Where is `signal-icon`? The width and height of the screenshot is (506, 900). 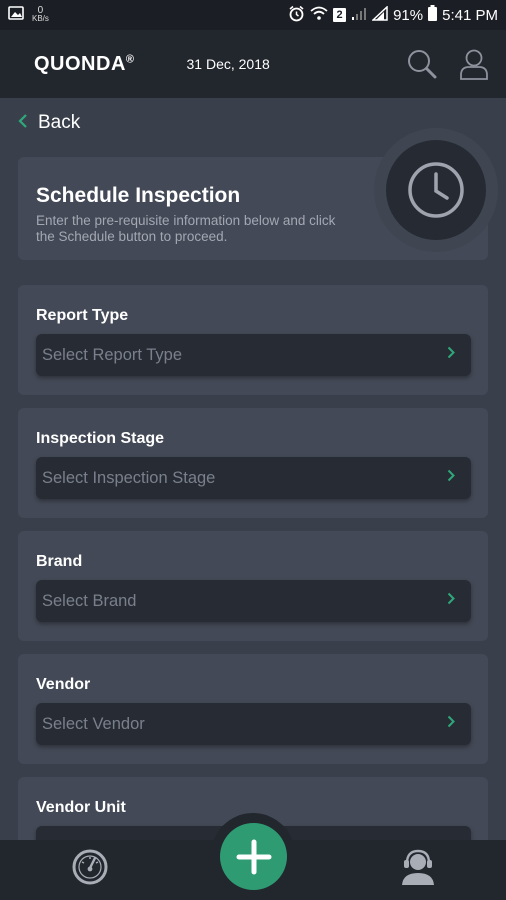
signal-icon is located at coordinates (379, 14).